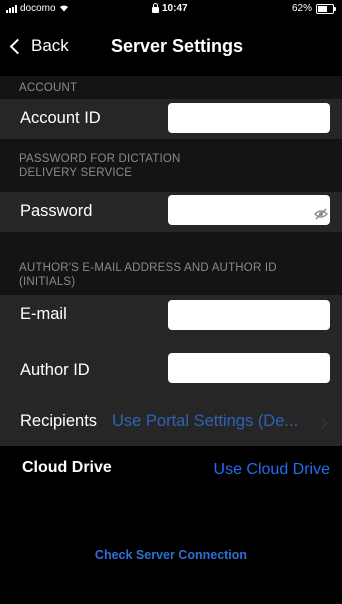  What do you see at coordinates (326, 8) in the screenshot?
I see `battery-icon` at bounding box center [326, 8].